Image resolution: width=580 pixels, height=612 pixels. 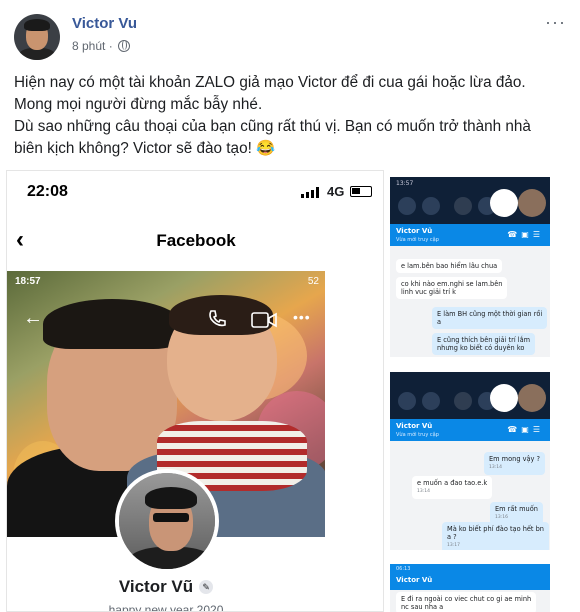 I want to click on message-time: 13:16, so click(x=501, y=517).